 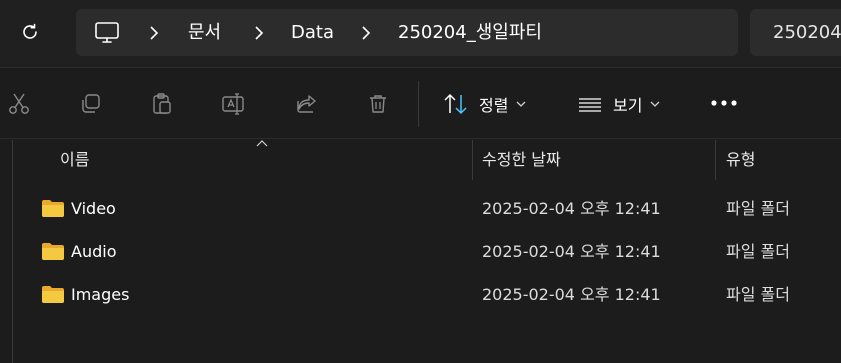 I want to click on breadcrumb-item-current-folder: 250204_생일파티, so click(x=470, y=33).